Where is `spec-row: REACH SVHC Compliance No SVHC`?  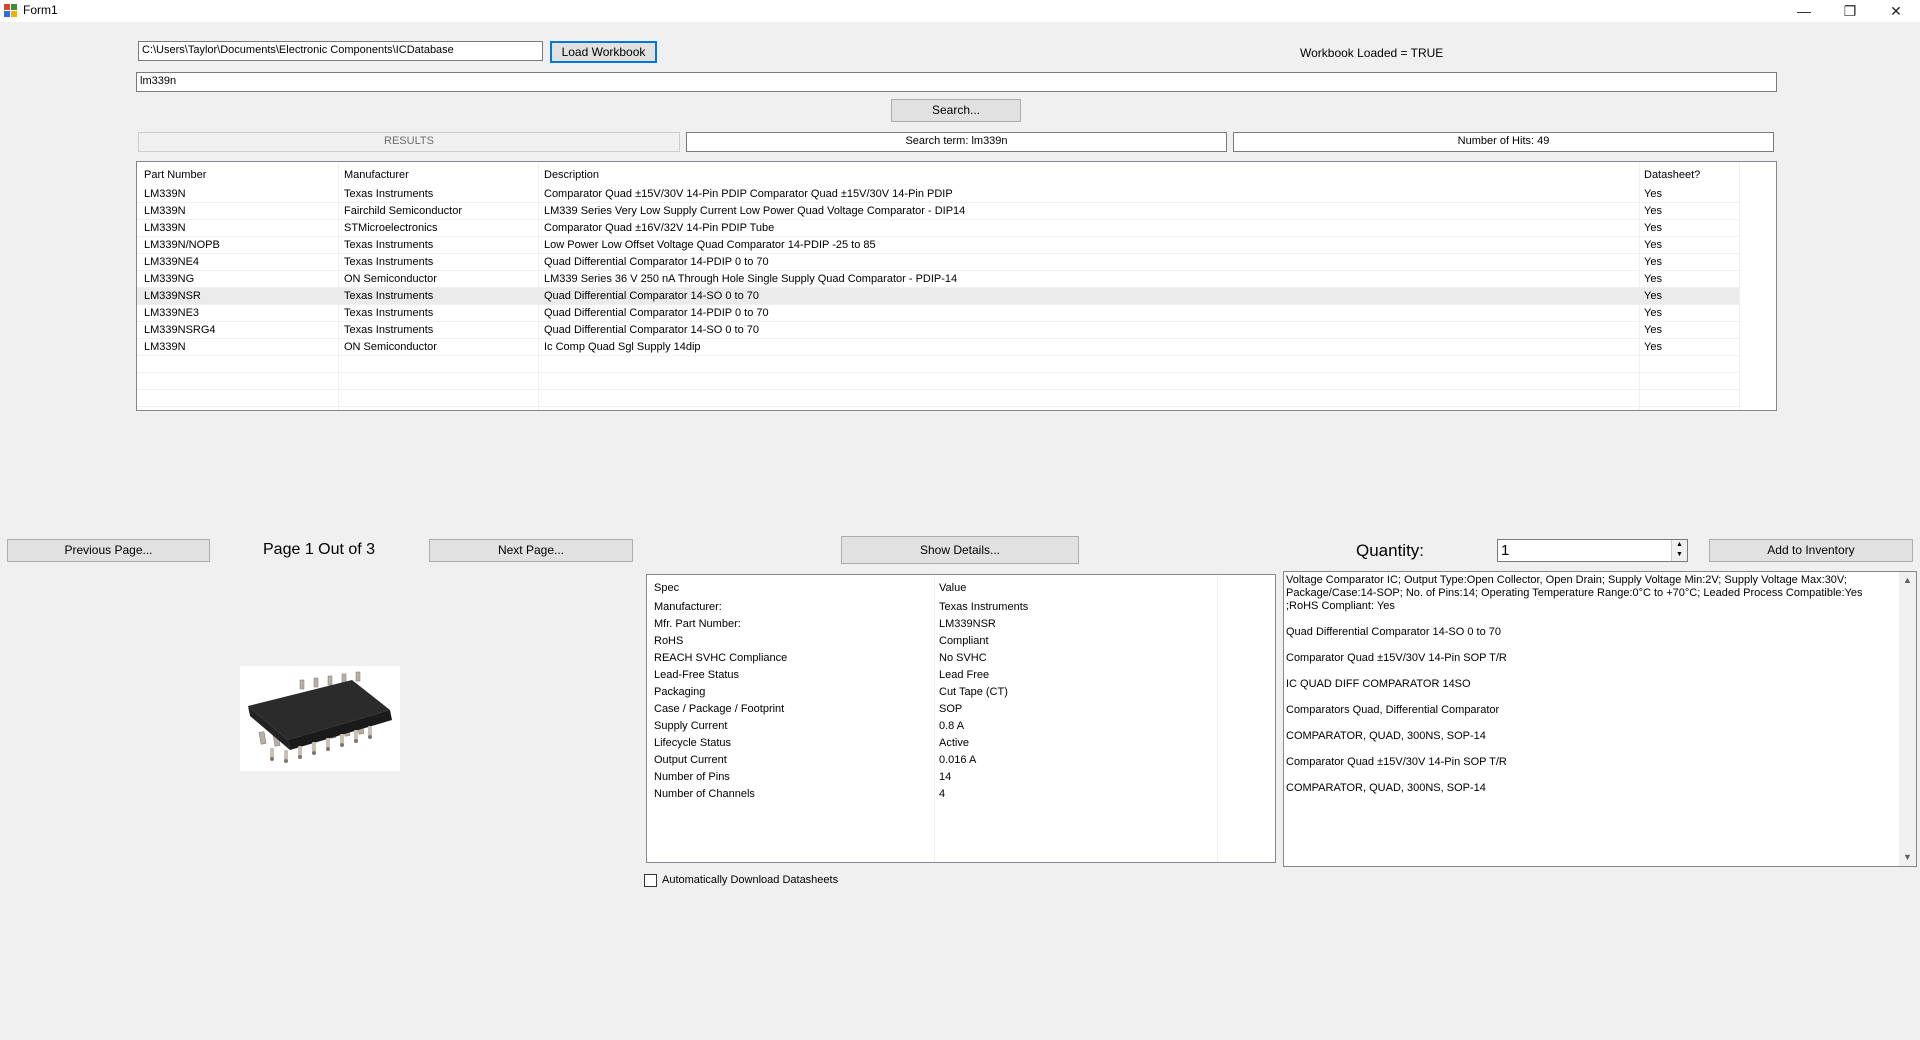 spec-row: REACH SVHC Compliance No SVHC is located at coordinates (961, 658).